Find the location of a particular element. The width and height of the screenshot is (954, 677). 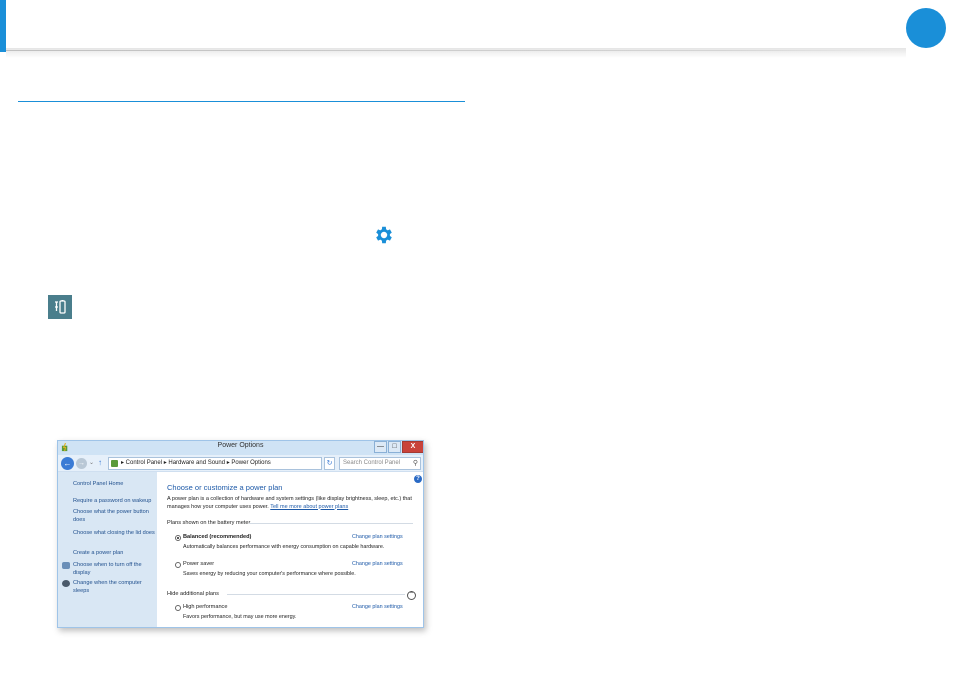

group-divider-hidden is located at coordinates (316, 594).